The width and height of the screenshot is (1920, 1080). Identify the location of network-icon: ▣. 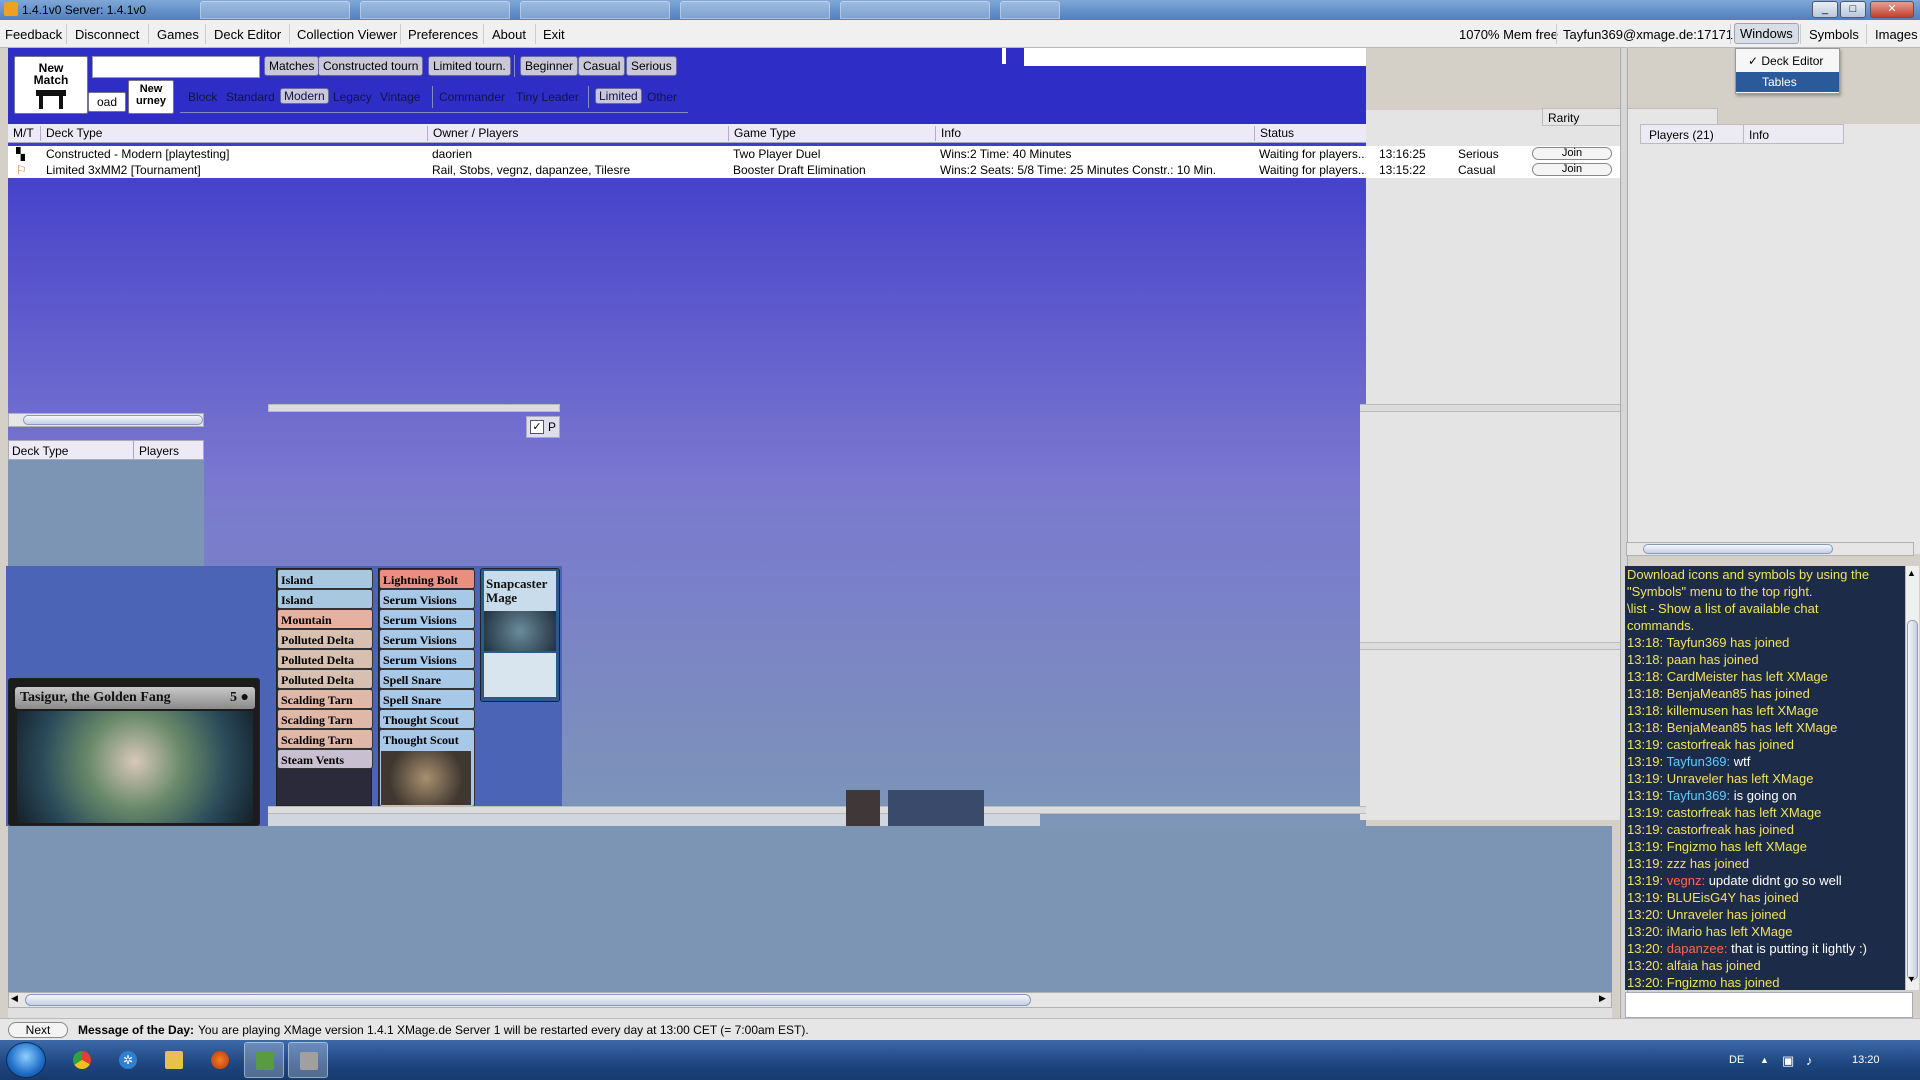
(1788, 1061).